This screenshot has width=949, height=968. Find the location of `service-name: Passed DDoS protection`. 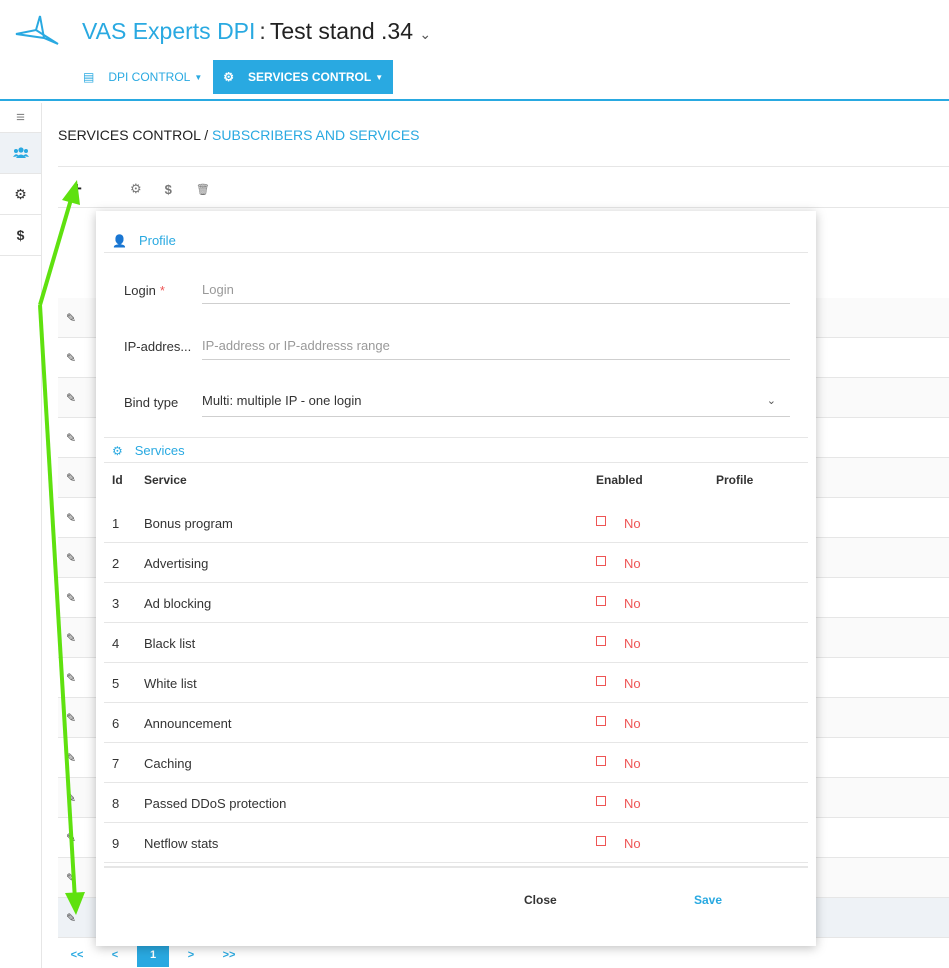

service-name: Passed DDoS protection is located at coordinates (215, 803).